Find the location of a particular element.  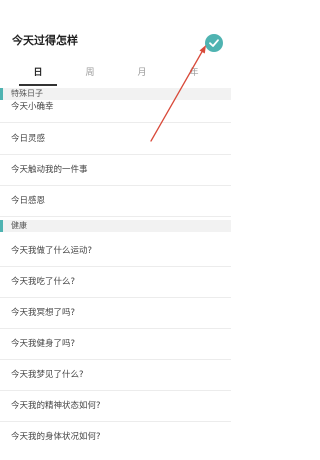

list-item: 今天我做了什么运动? is located at coordinates (115, 252).